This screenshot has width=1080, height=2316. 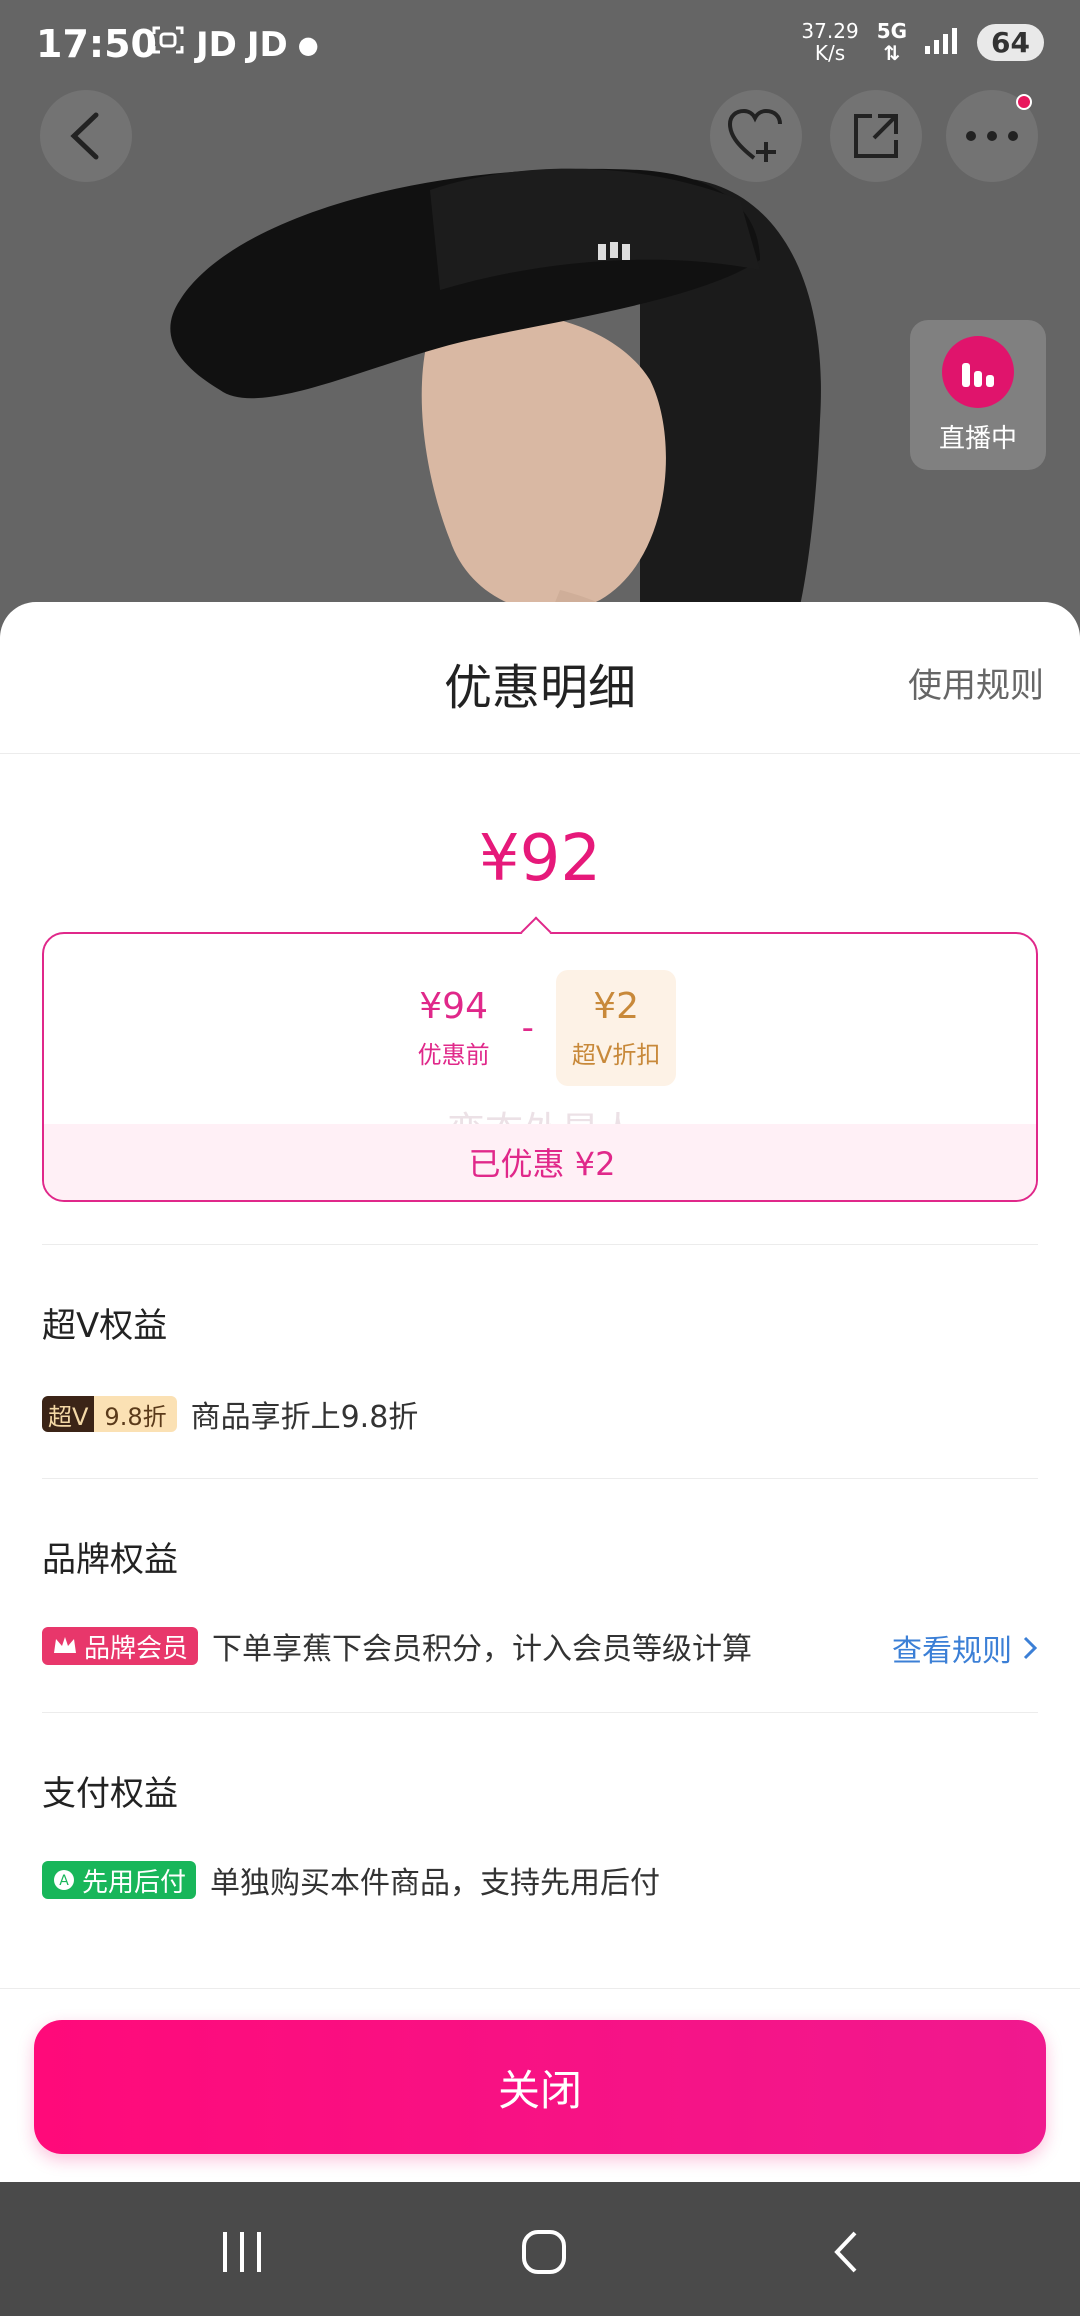 What do you see at coordinates (482, 1649) in the screenshot?
I see `brand-benefit-text: 下单享蕉下会员积分，计入会员等级计算` at bounding box center [482, 1649].